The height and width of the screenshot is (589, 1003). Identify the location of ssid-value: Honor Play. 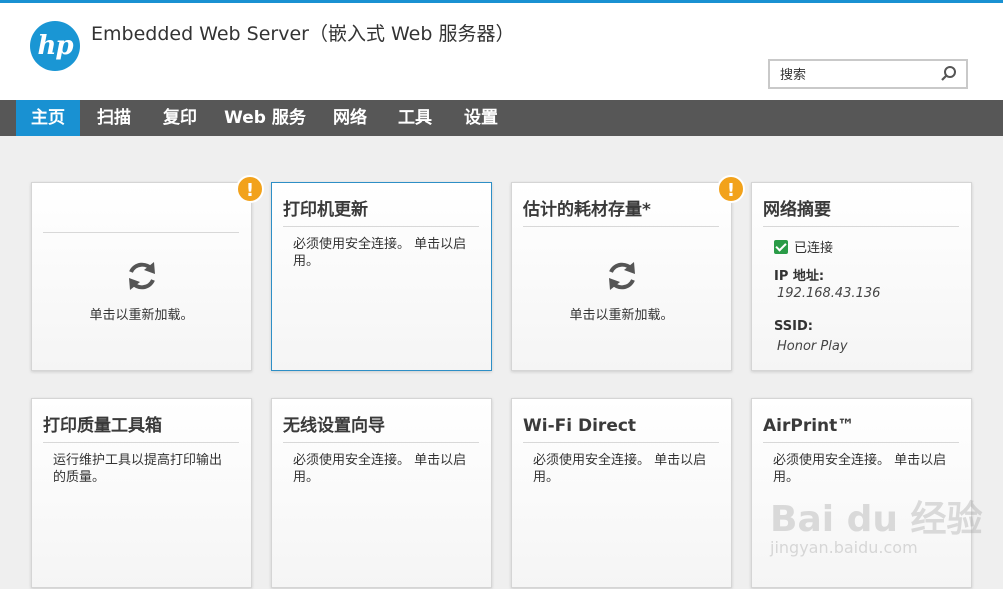
(812, 346).